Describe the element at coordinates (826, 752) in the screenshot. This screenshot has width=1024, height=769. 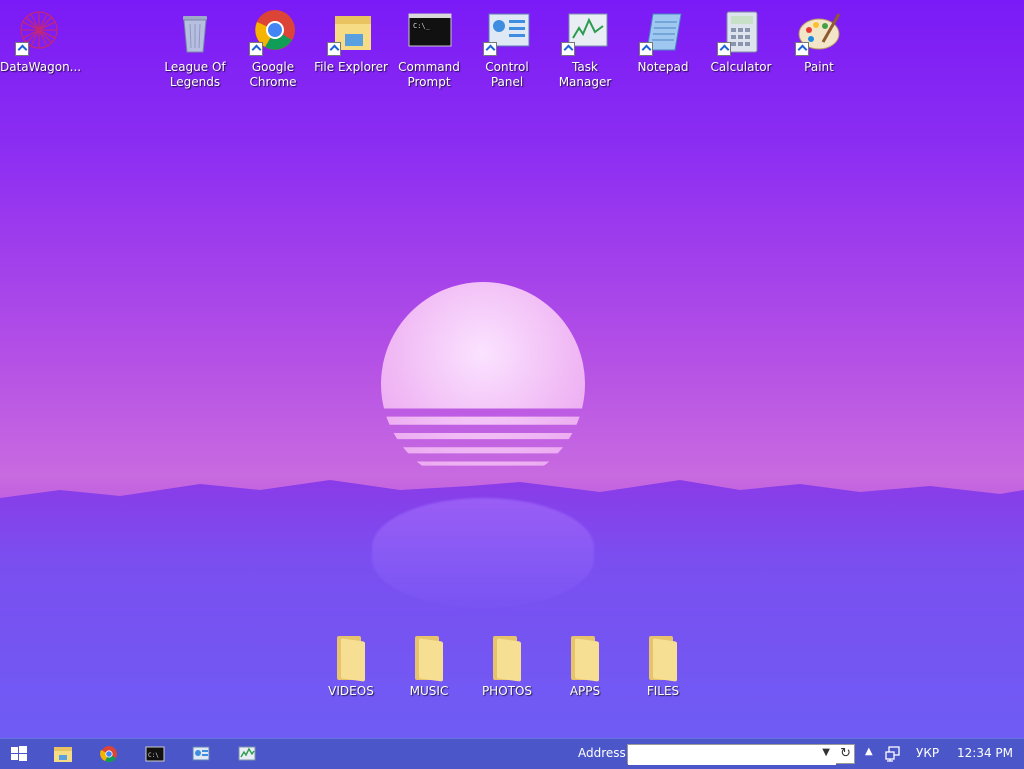
I see `chevron-down-icon: ▼` at that location.